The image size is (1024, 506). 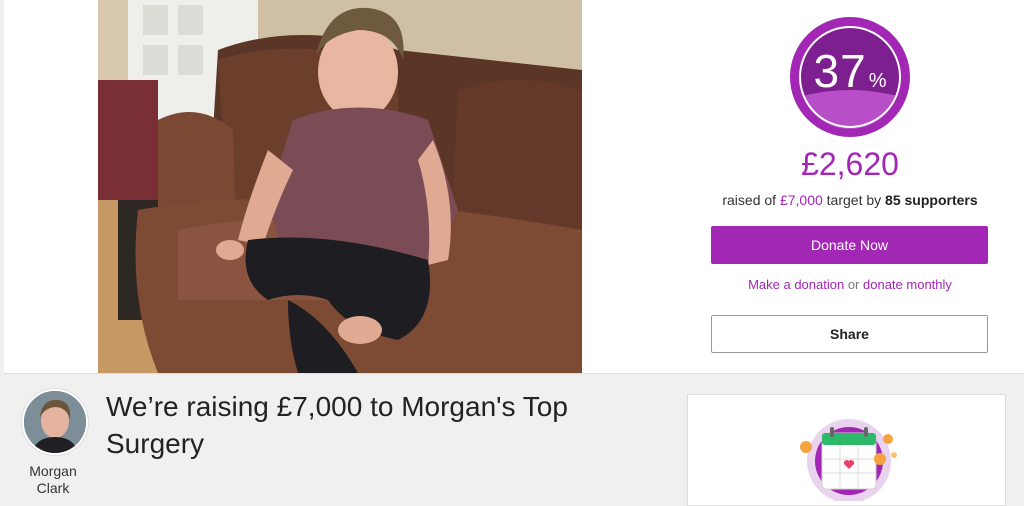 What do you see at coordinates (801, 200) in the screenshot?
I see `target-amount: £7,000` at bounding box center [801, 200].